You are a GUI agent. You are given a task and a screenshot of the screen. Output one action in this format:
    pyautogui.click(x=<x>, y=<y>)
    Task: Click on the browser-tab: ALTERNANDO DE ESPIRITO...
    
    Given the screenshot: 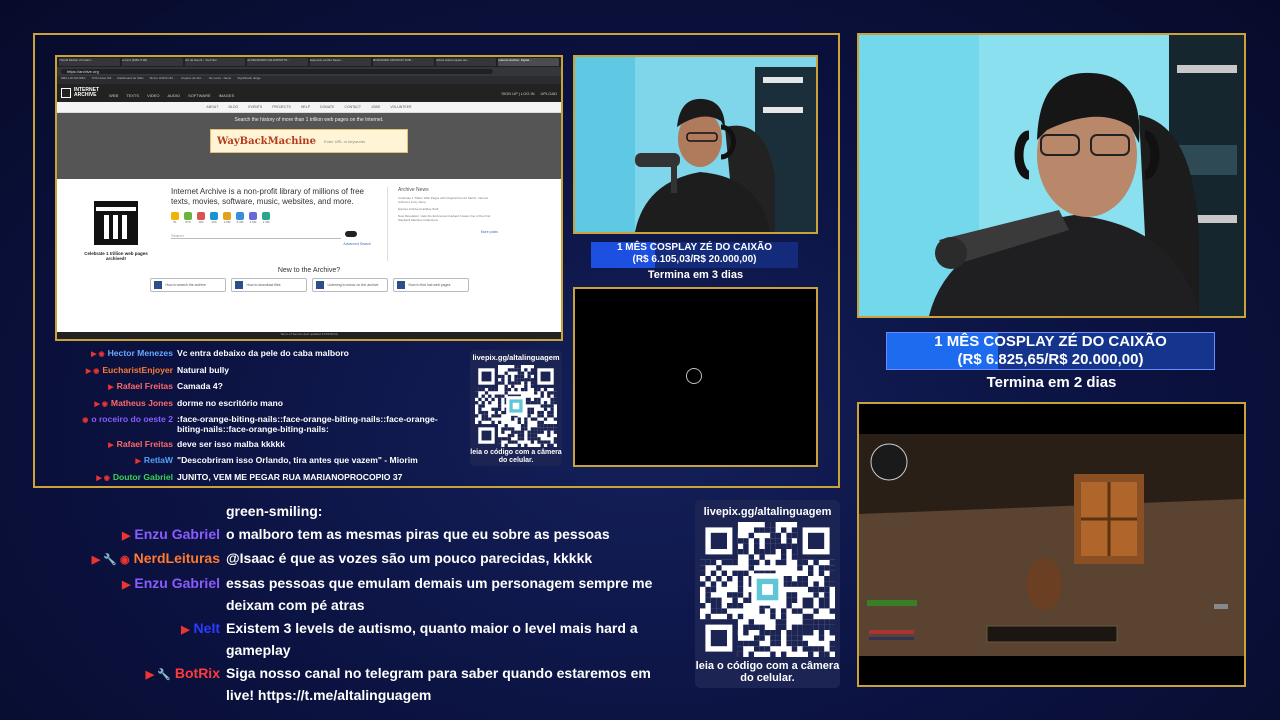 What is the action you would take?
    pyautogui.click(x=277, y=62)
    